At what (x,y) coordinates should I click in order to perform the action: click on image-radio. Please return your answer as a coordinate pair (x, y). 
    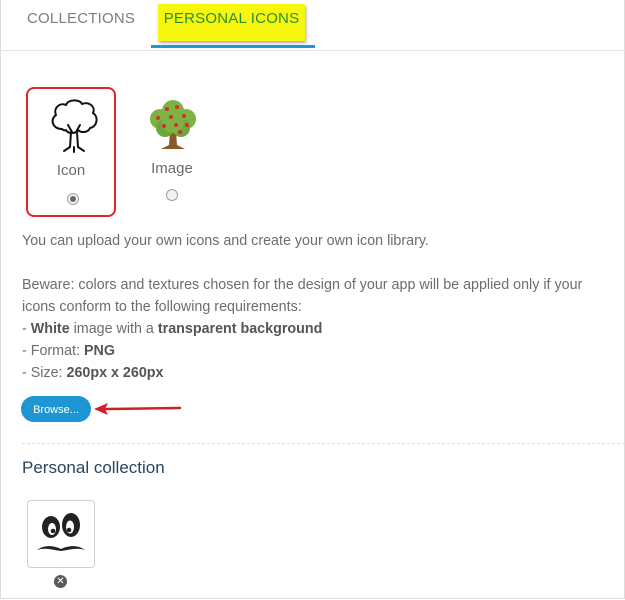
    Looking at the image, I should click on (172, 195).